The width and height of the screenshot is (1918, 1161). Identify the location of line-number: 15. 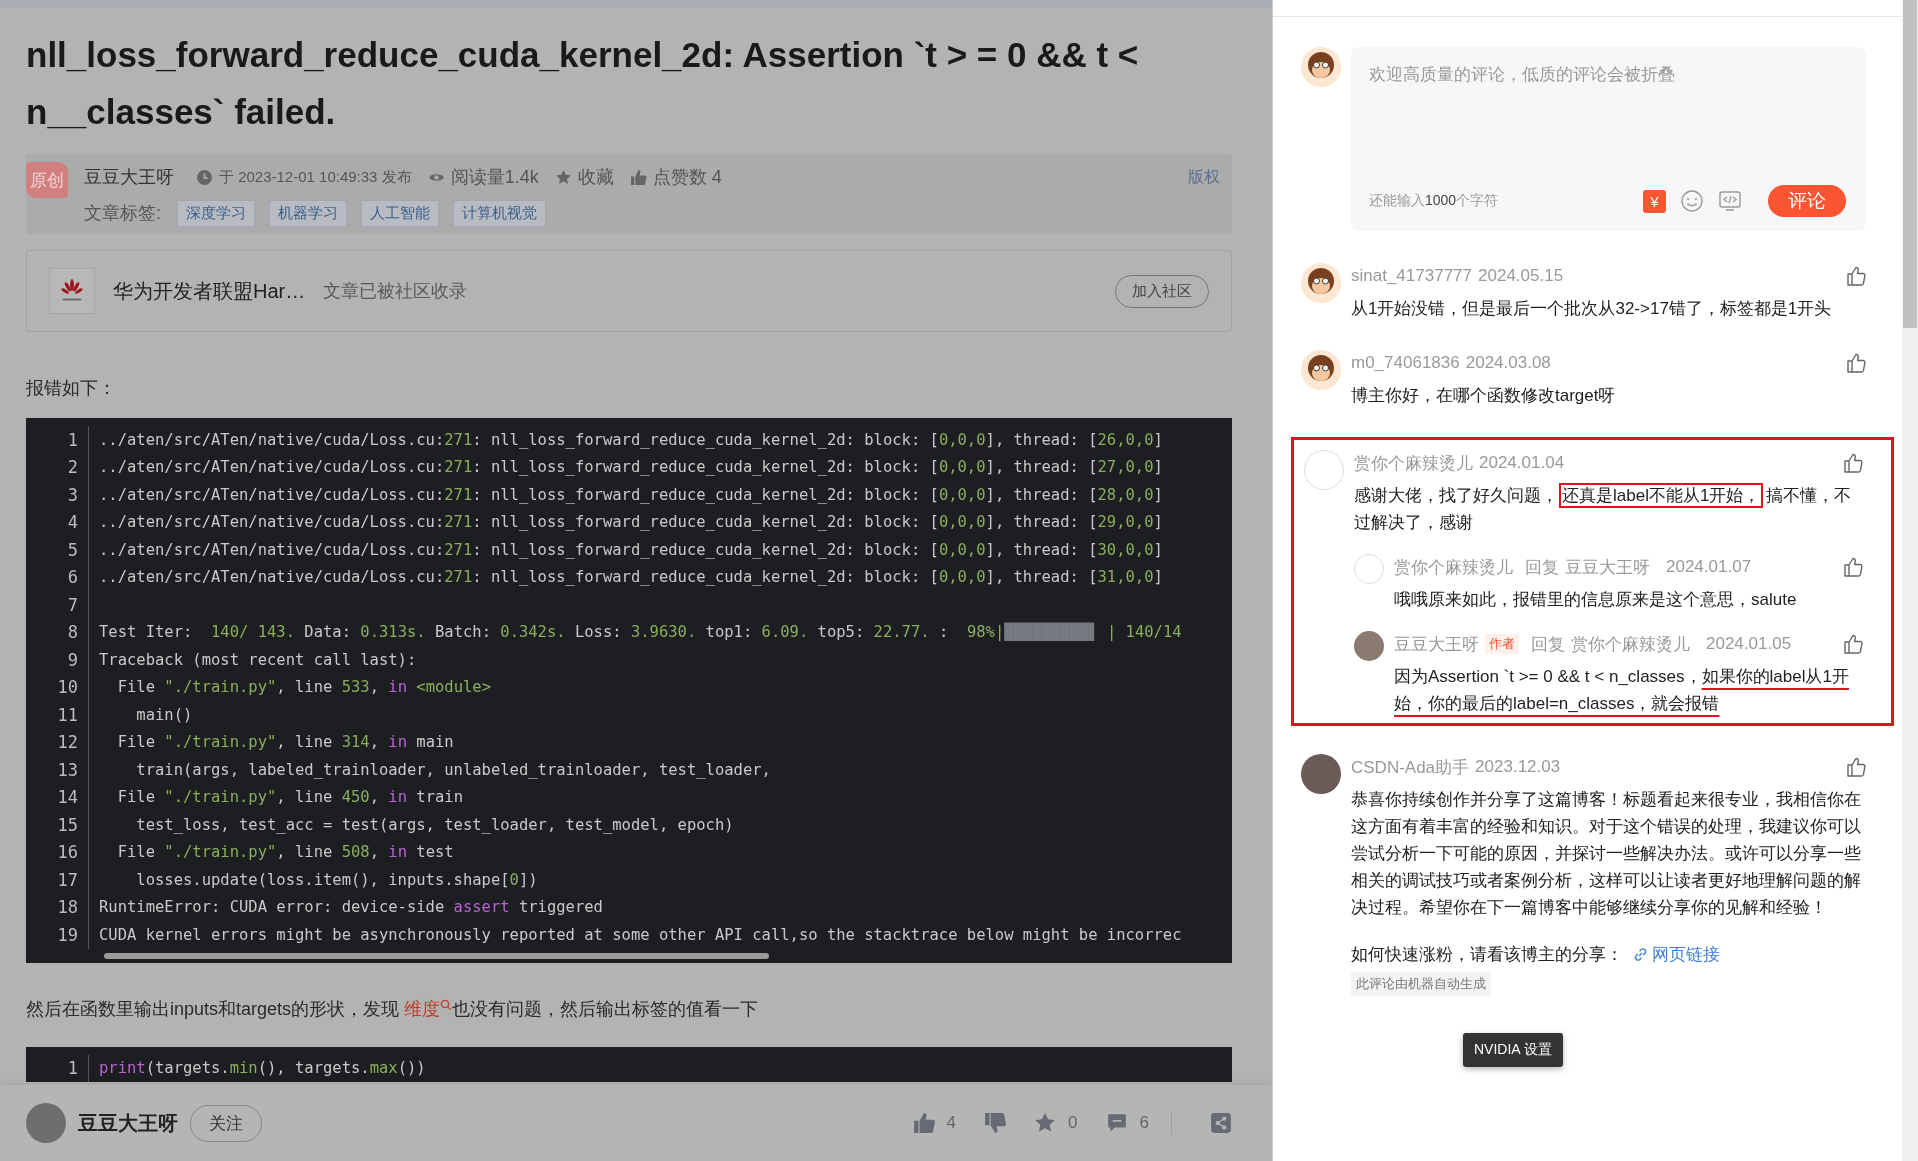
(57, 825).